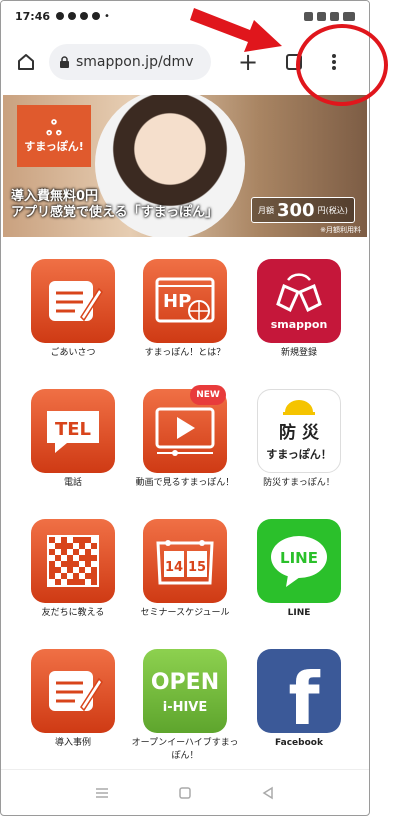  Describe the element at coordinates (55, 196) in the screenshot. I see `banner-headline-line1: 導入費無料0円` at that location.